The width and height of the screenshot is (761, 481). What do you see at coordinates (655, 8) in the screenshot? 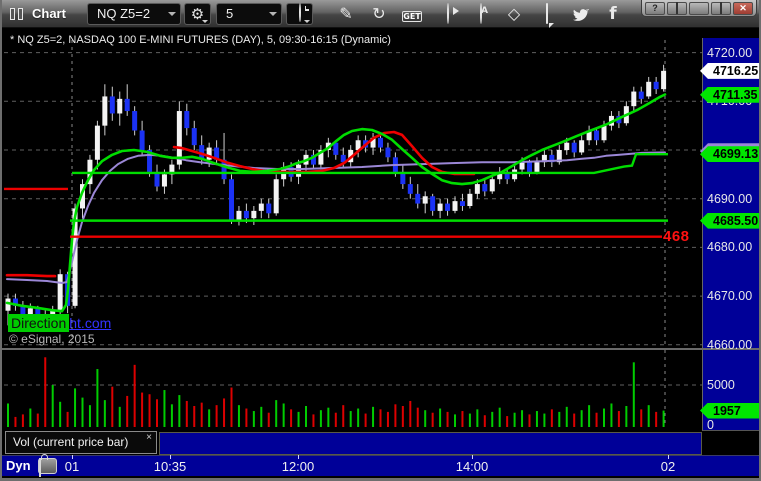
I see `help-button: ?` at bounding box center [655, 8].